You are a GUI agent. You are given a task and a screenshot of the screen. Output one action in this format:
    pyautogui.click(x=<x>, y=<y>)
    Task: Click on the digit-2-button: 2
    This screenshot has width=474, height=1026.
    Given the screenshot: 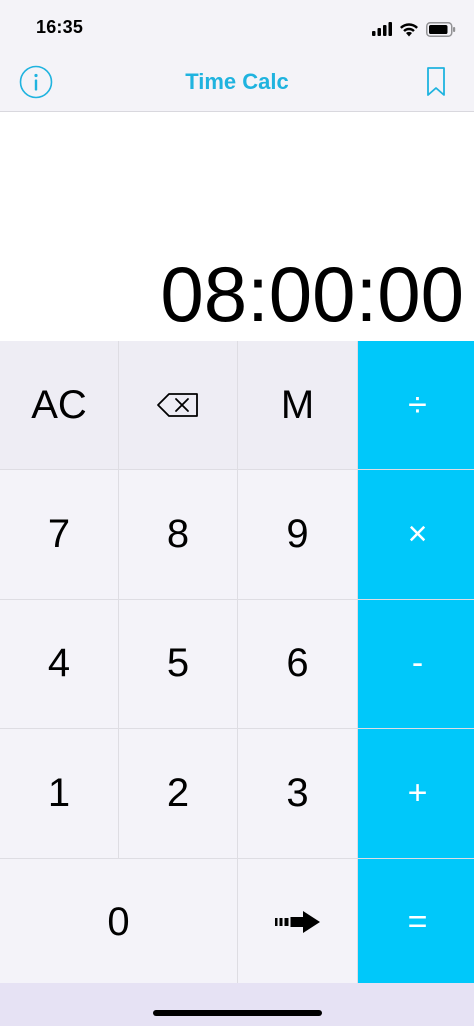 What is the action you would take?
    pyautogui.click(x=178, y=793)
    